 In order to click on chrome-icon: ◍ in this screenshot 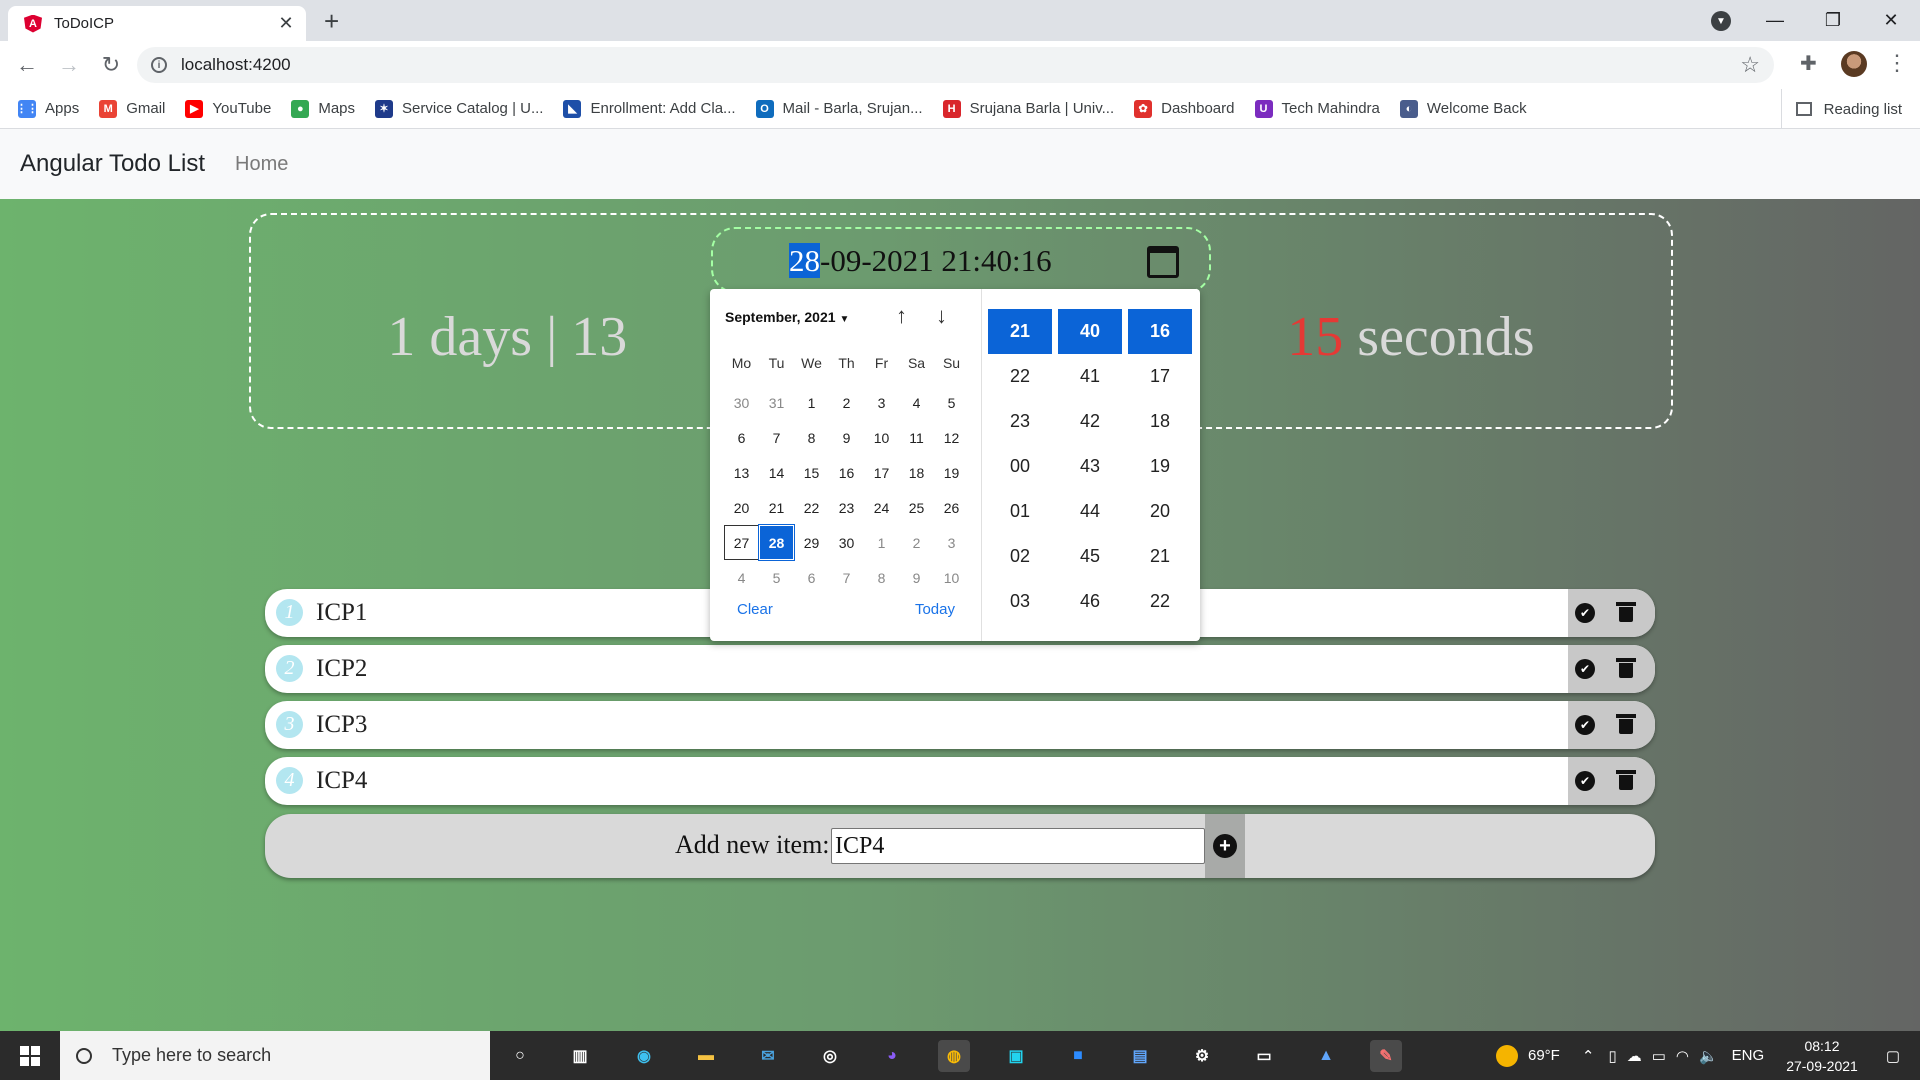, I will do `click(954, 1056)`.